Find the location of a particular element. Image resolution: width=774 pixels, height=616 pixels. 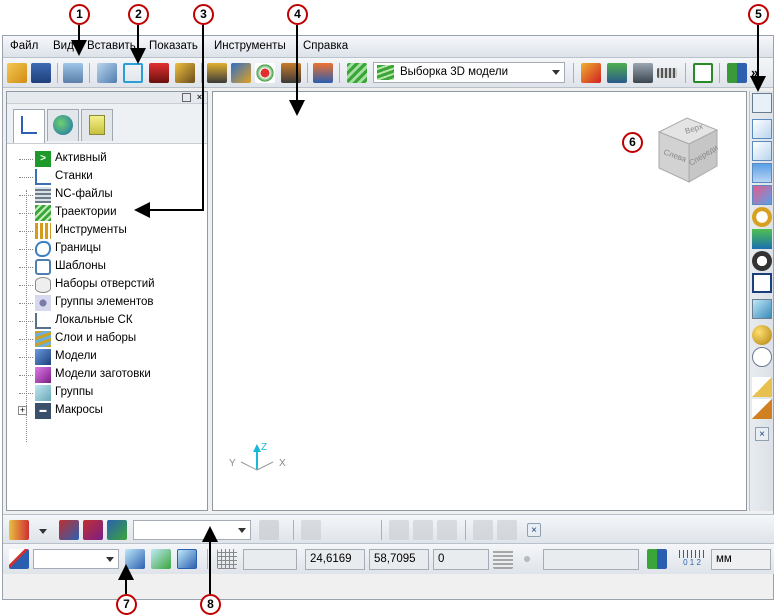

zoom-box-icon is located at coordinates (762, 283).